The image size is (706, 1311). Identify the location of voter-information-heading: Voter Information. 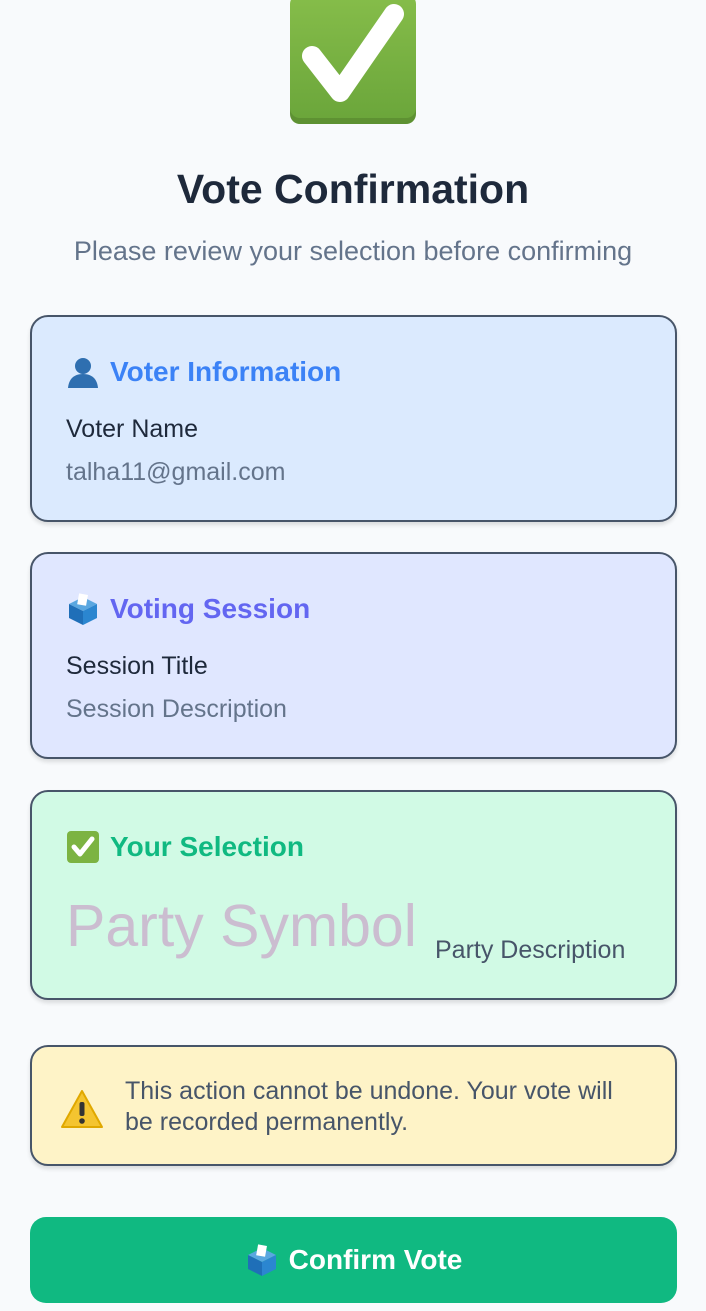
(203, 372).